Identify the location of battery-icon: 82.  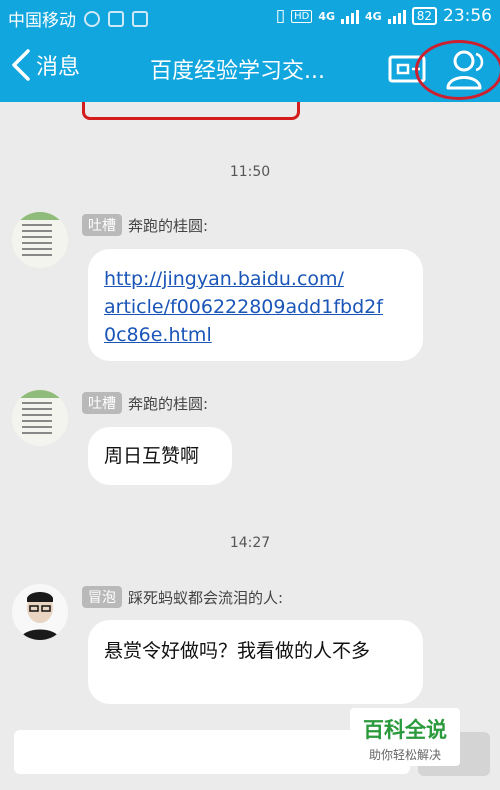
(424, 16).